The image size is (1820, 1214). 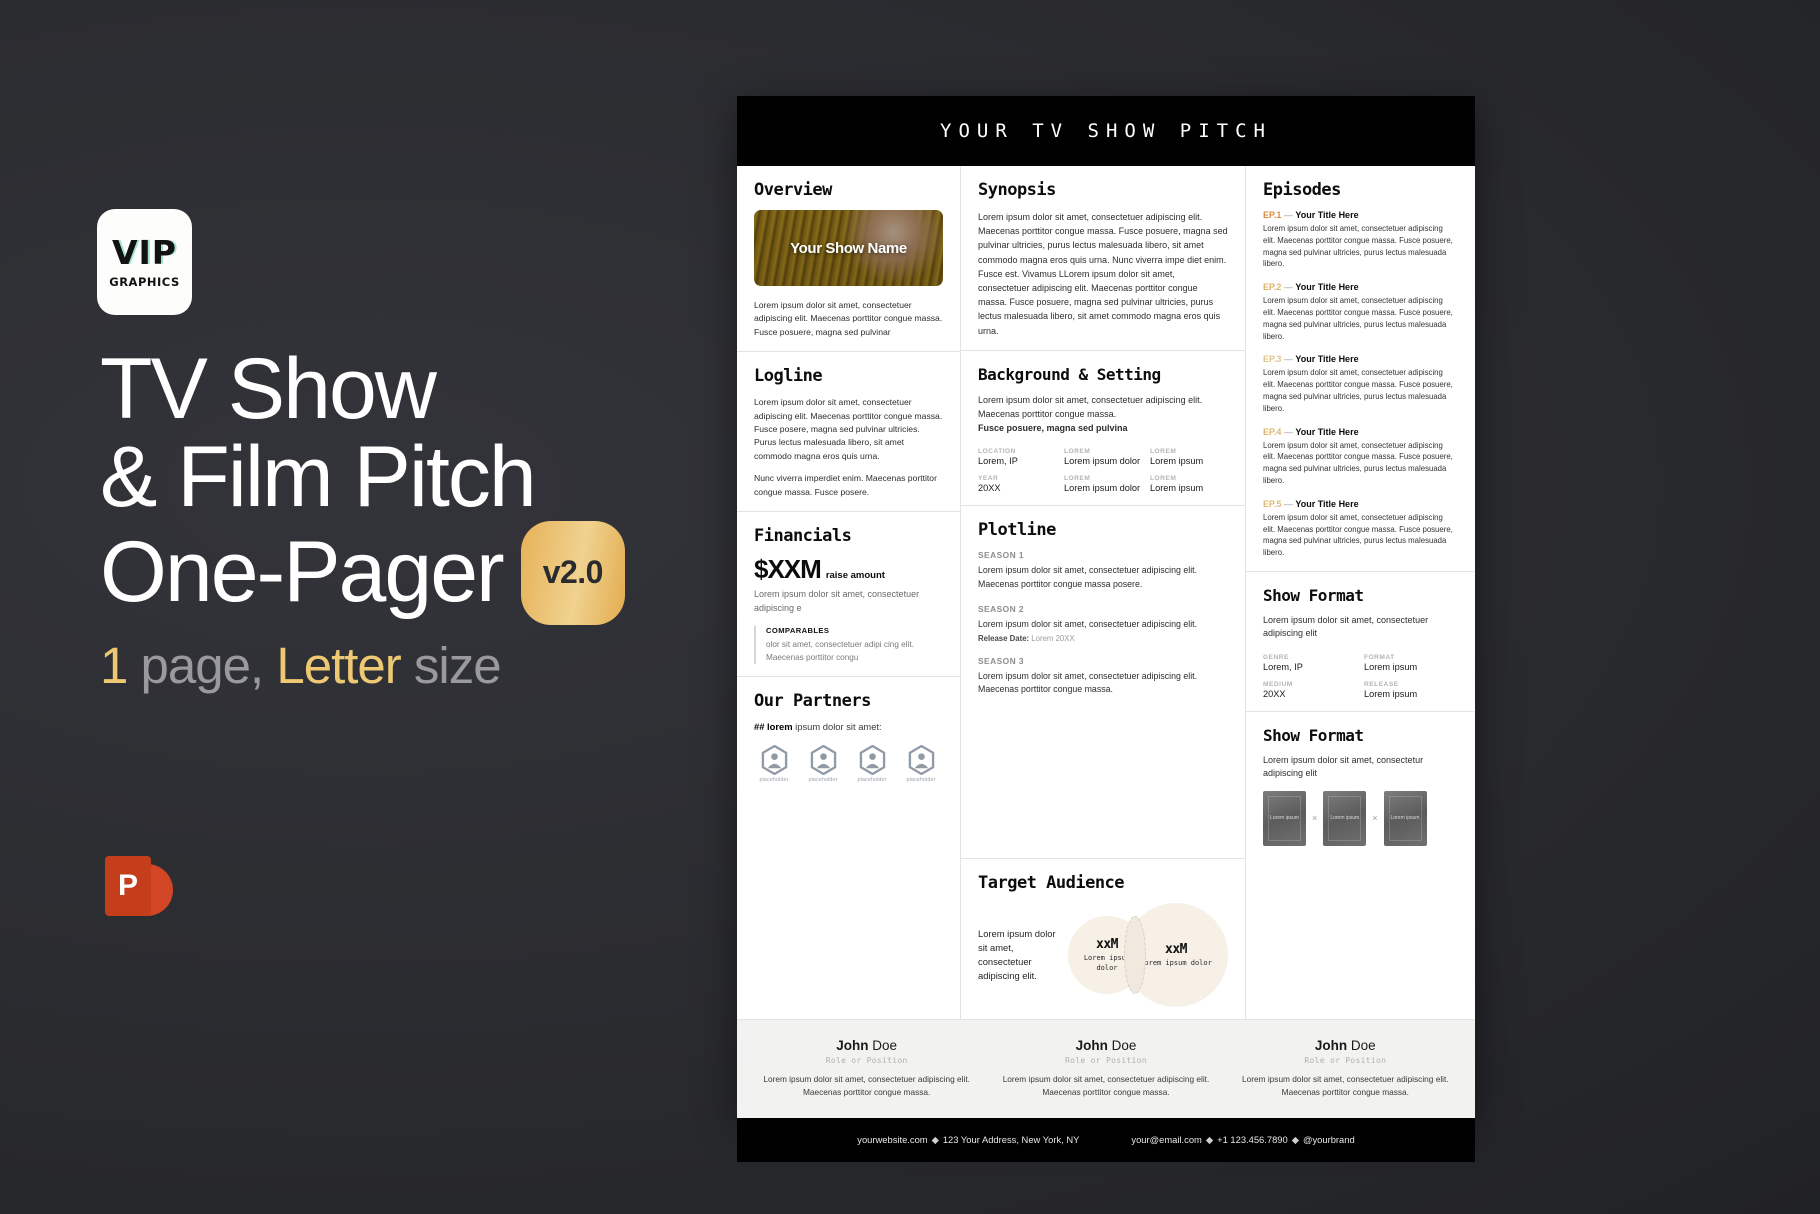 I want to click on season-release-value: Lorem 20XX, so click(x=1052, y=638).